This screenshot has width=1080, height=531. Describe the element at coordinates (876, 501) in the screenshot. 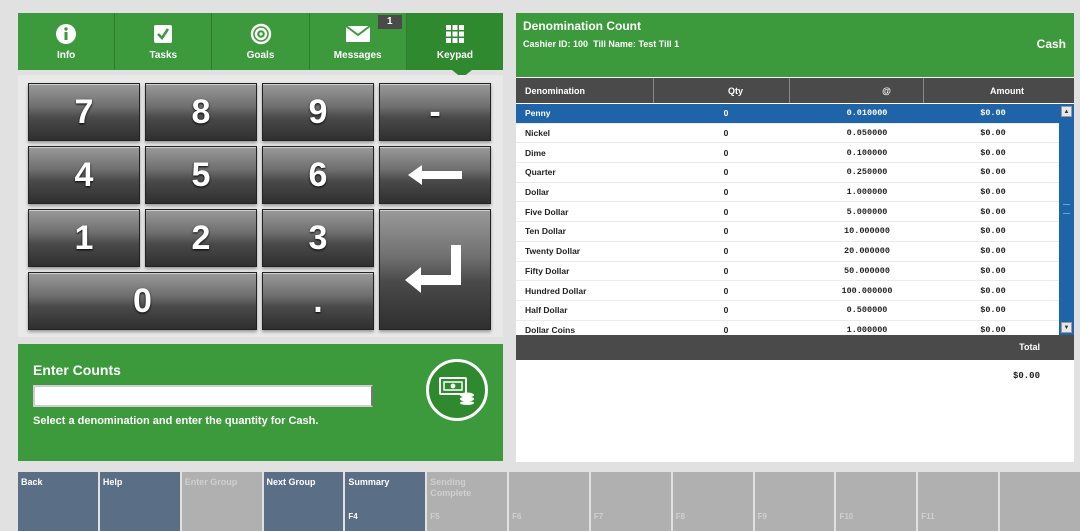

I see `function-key-11: F10` at that location.